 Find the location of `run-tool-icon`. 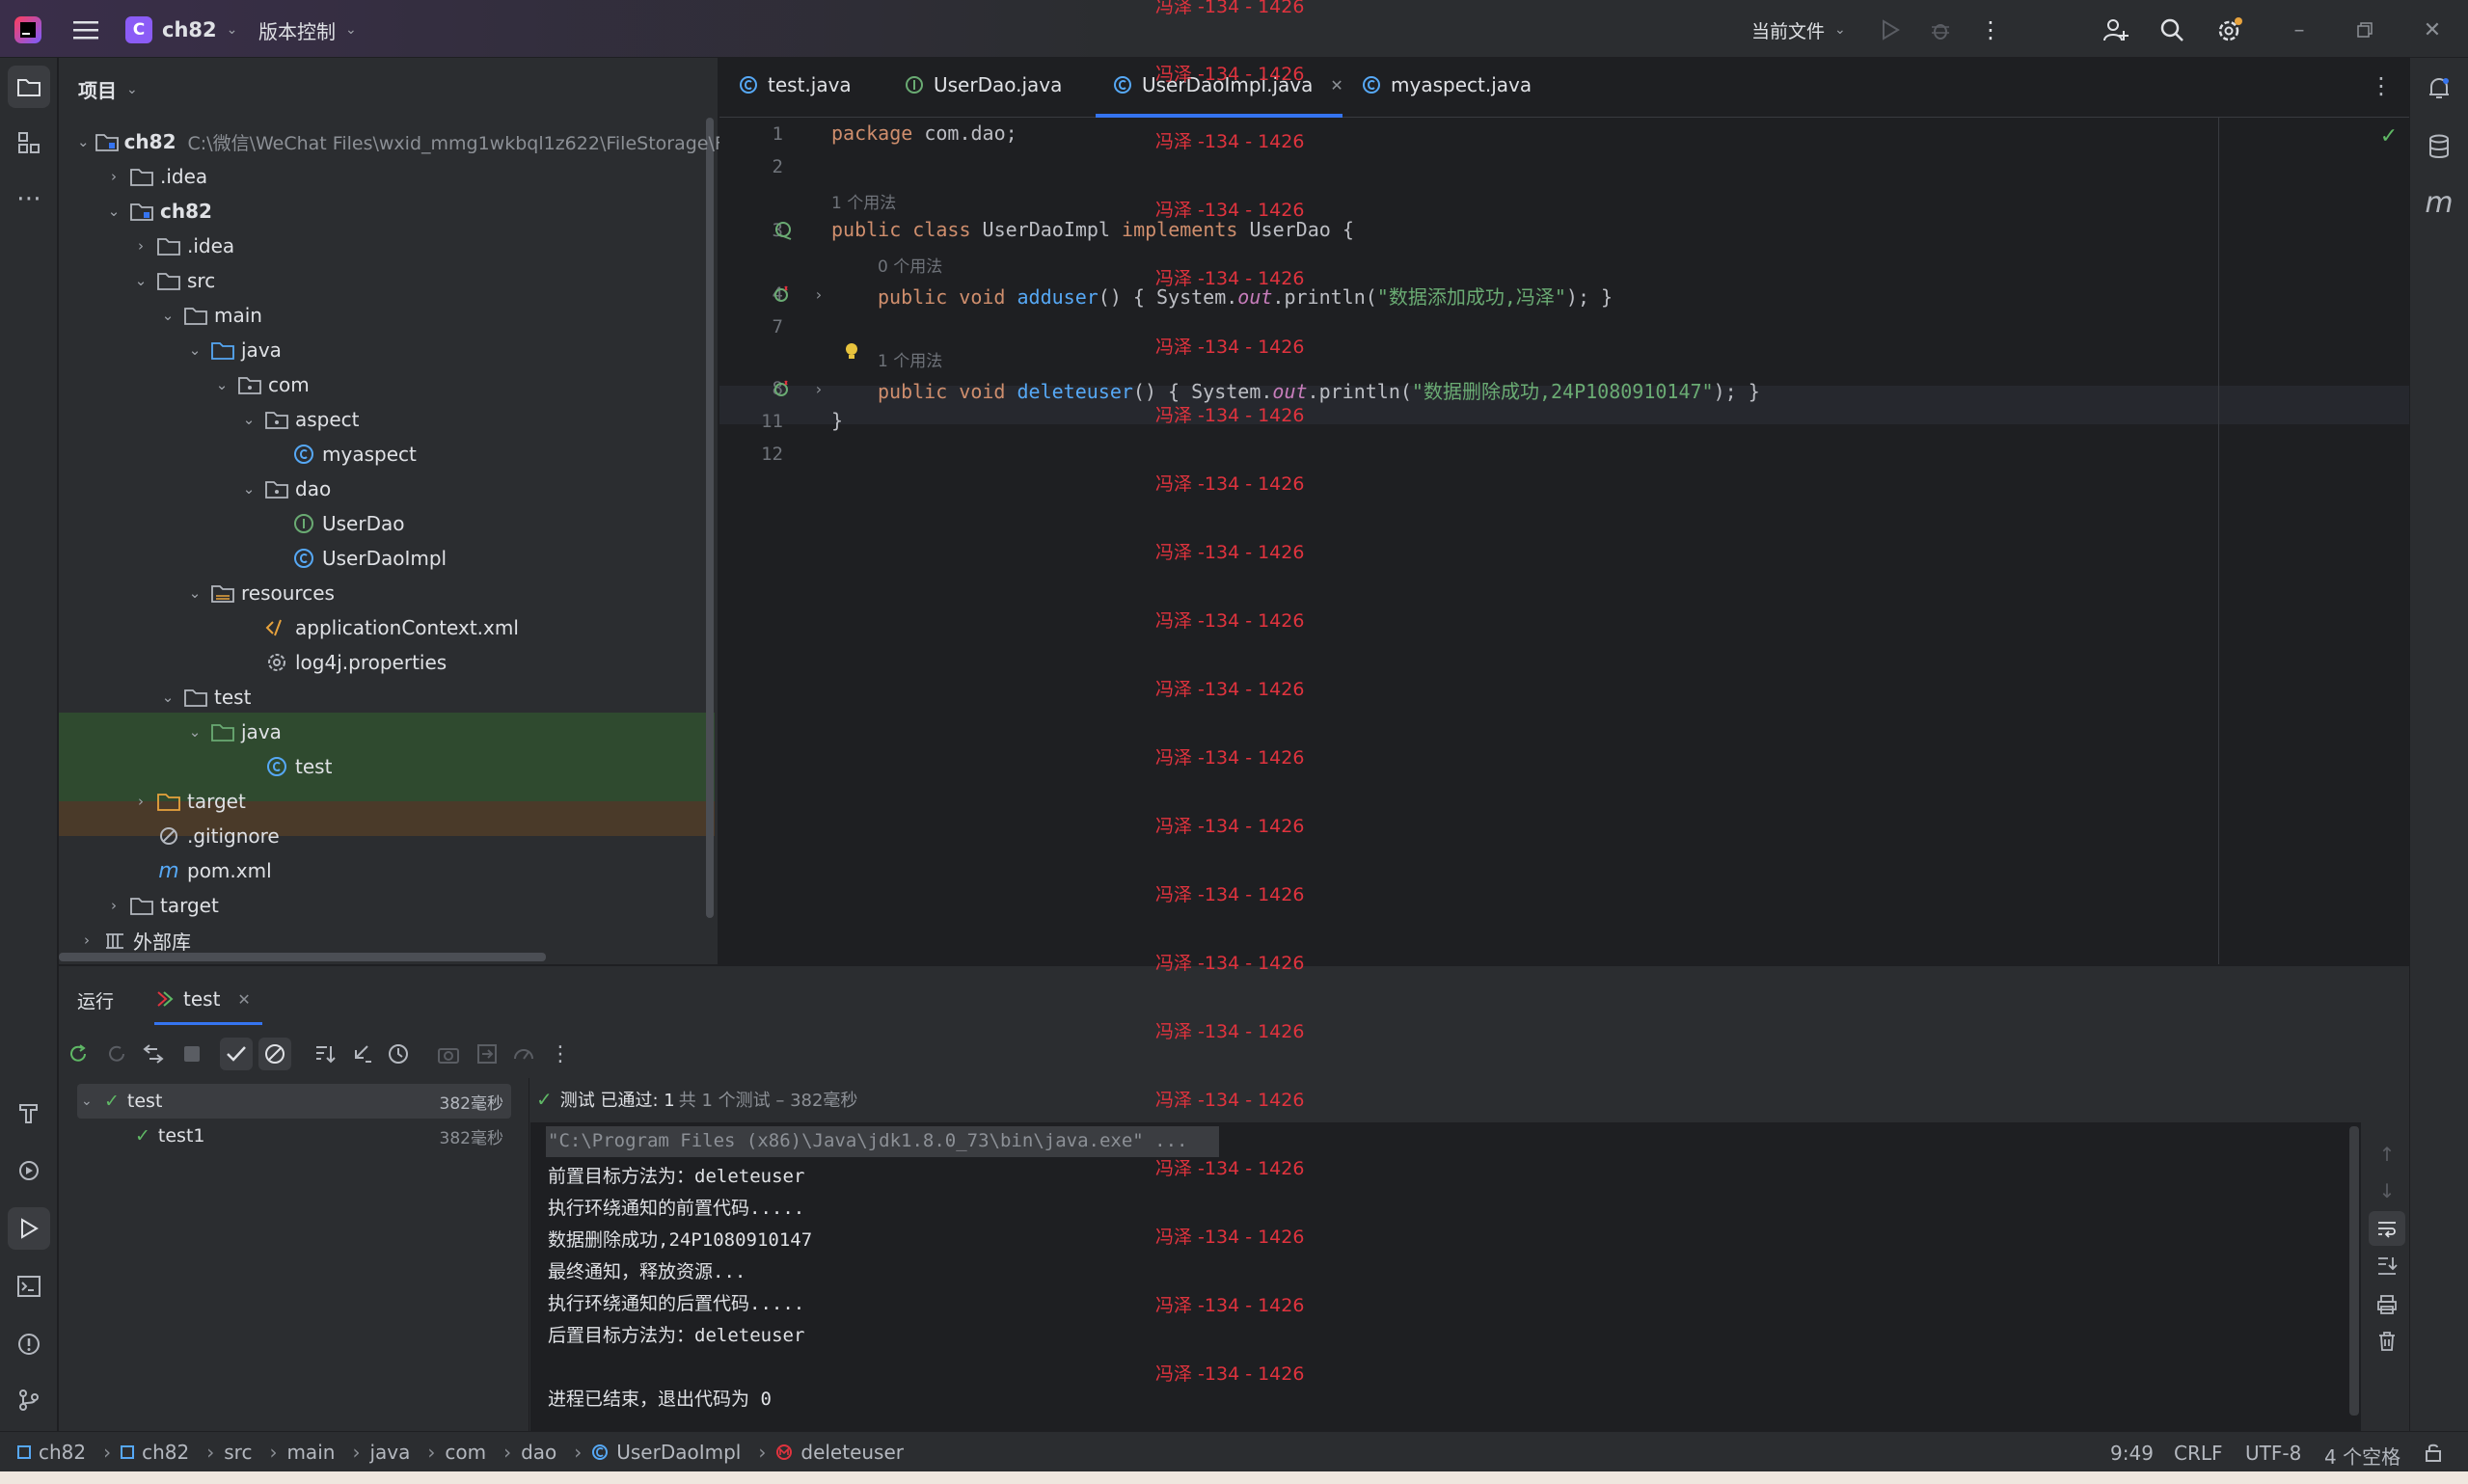

run-tool-icon is located at coordinates (29, 1228).